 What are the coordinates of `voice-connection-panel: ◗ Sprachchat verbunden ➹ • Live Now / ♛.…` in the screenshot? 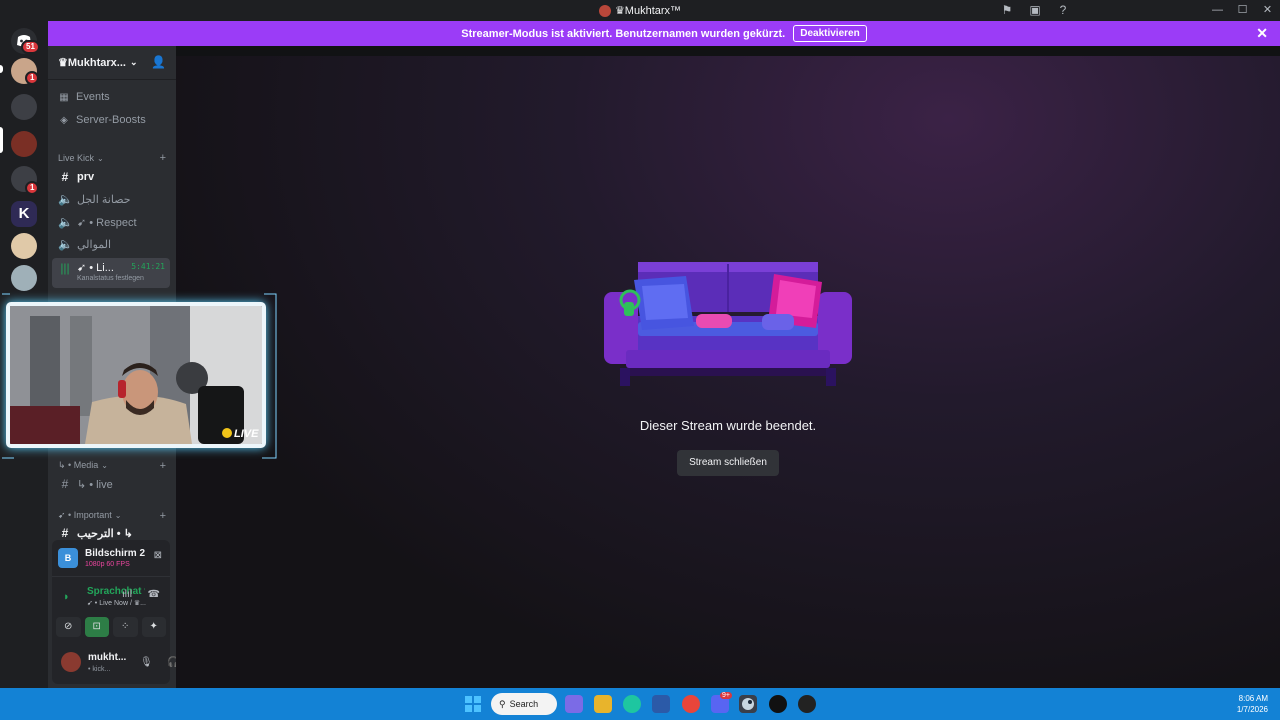 It's located at (111, 609).